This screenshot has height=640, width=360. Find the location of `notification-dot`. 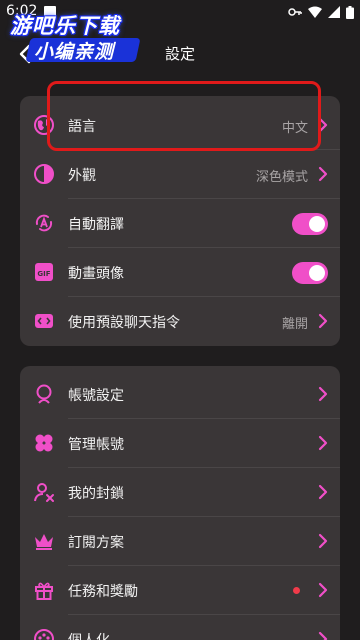

notification-dot is located at coordinates (296, 590).